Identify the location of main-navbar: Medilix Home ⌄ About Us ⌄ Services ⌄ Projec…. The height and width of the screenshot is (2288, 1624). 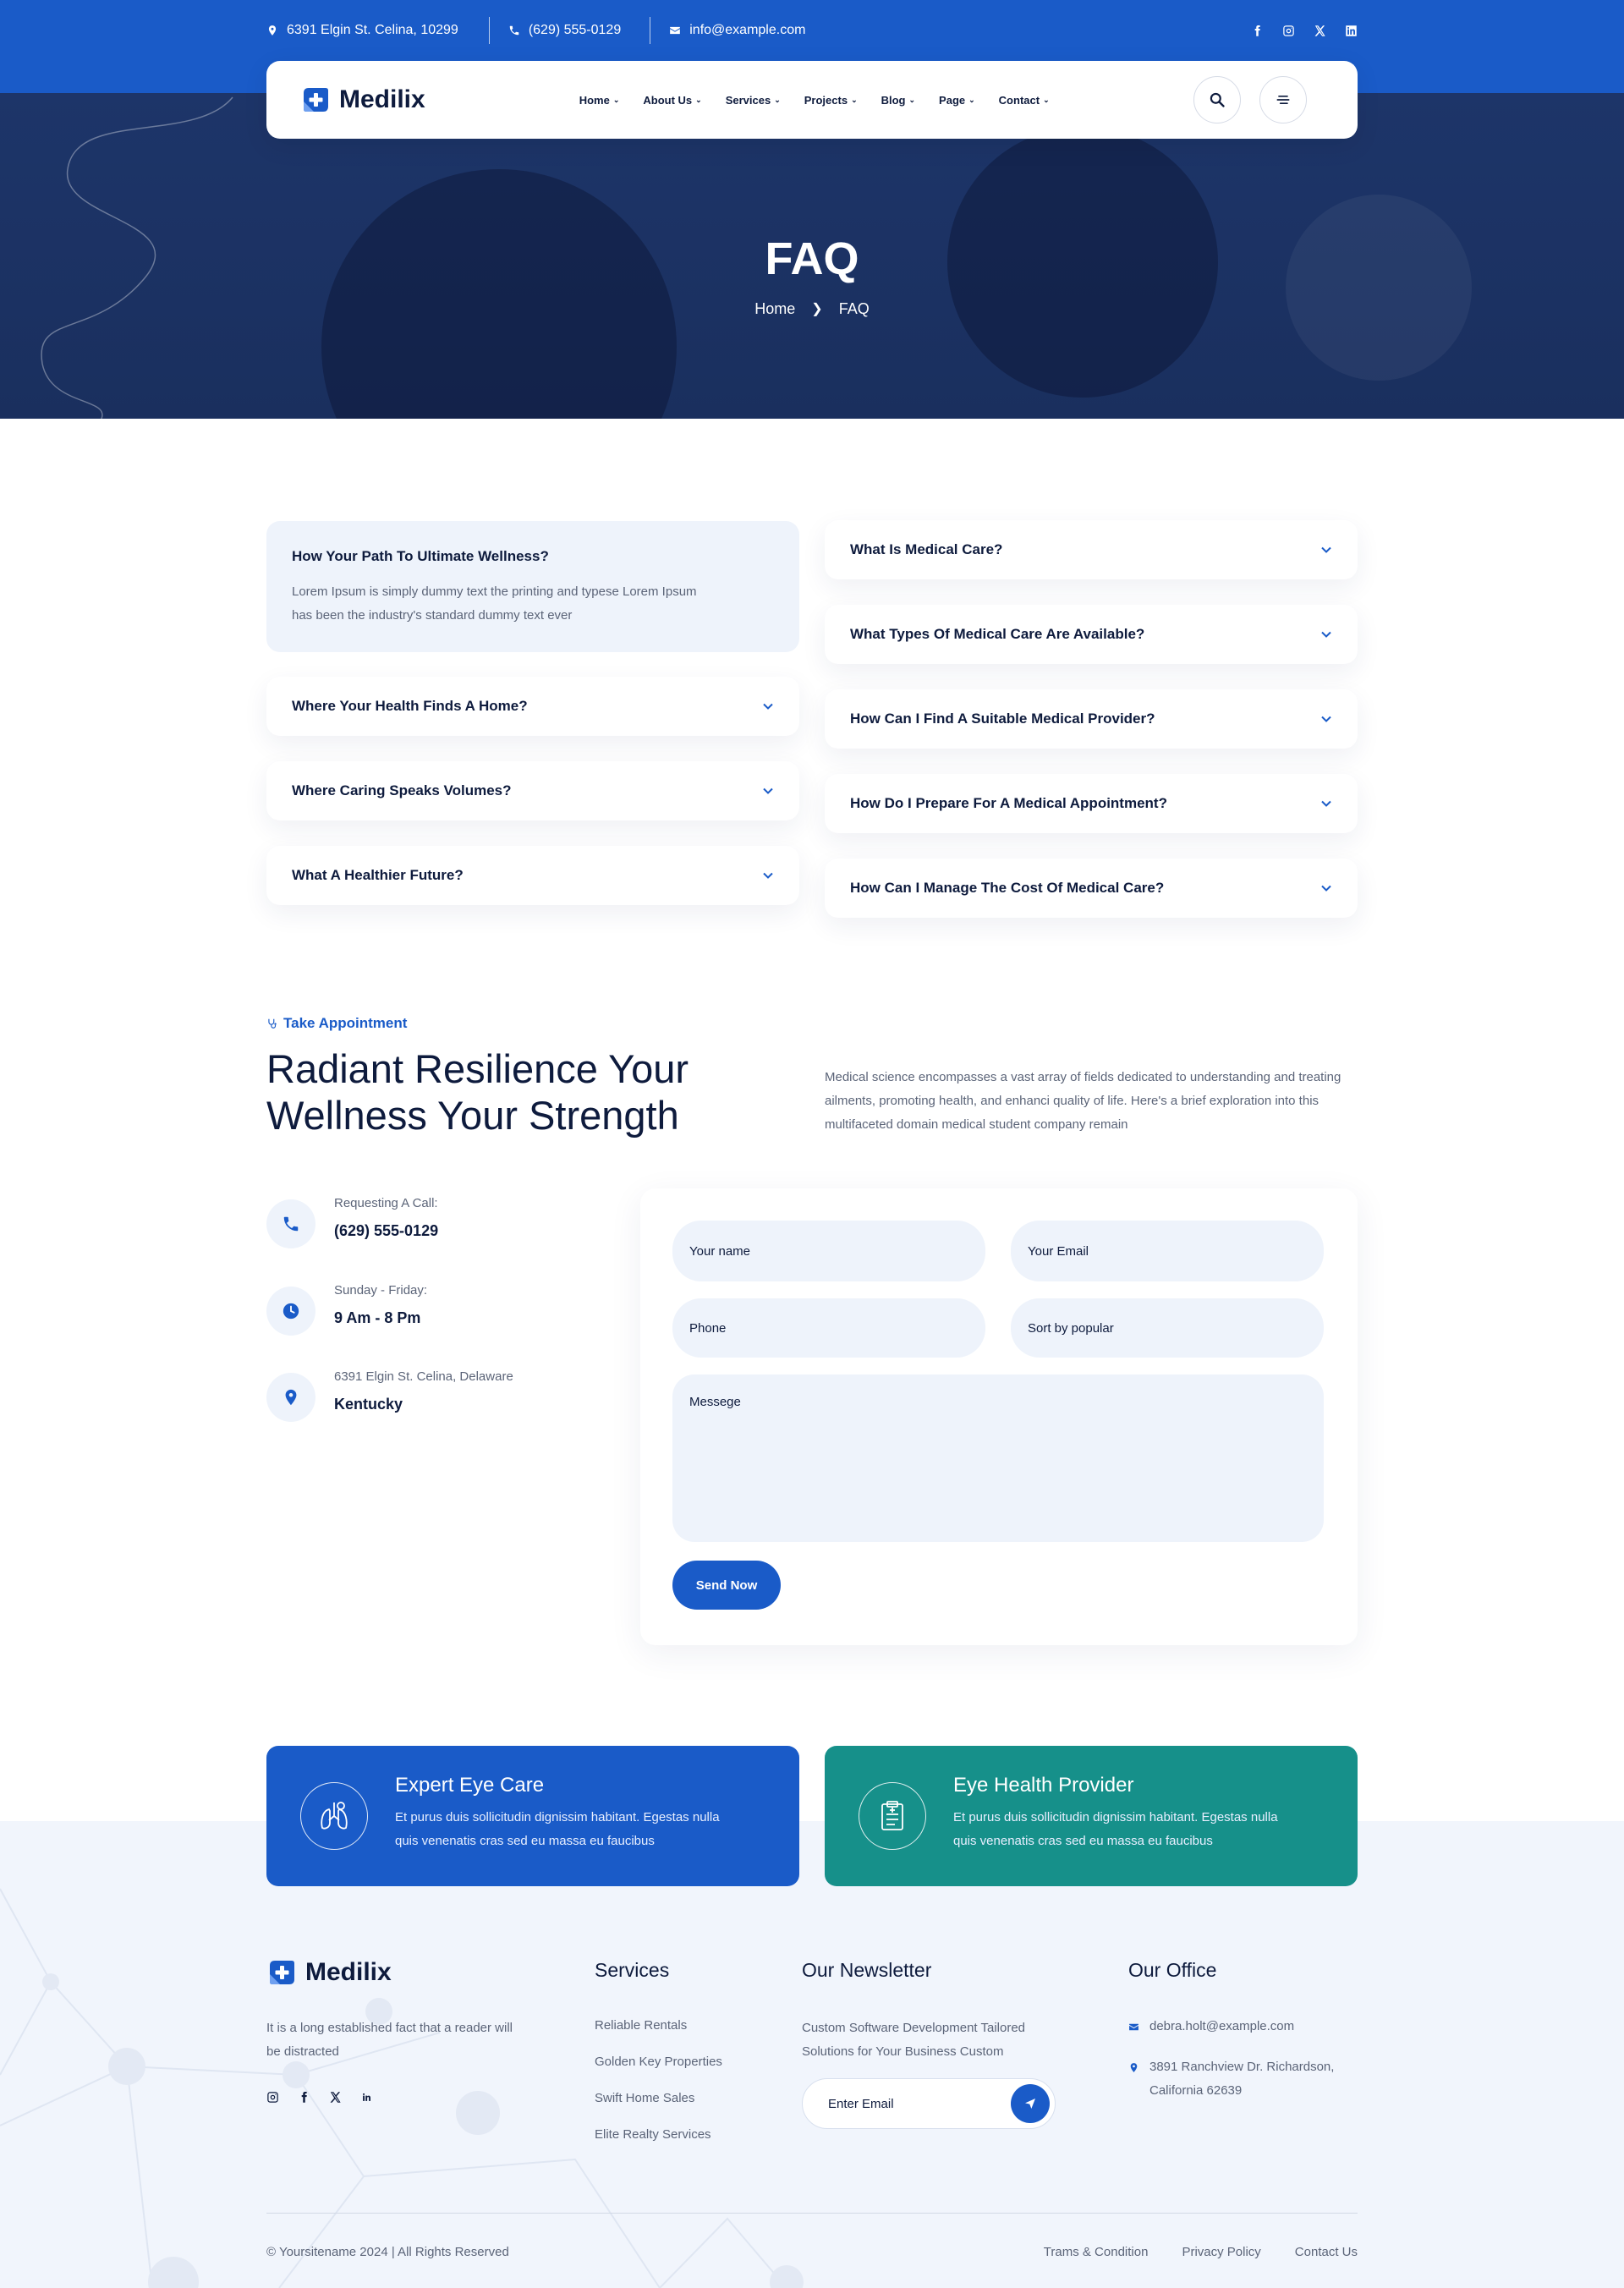
(812, 100).